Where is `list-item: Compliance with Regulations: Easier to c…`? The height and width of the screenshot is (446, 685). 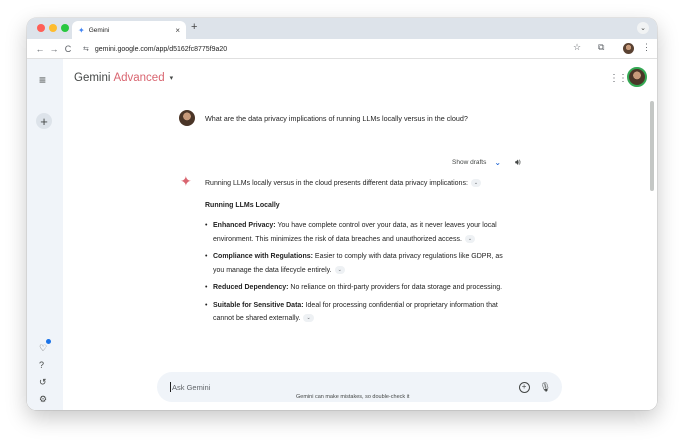 list-item: Compliance with Regulations: Easier to c… is located at coordinates (360, 263).